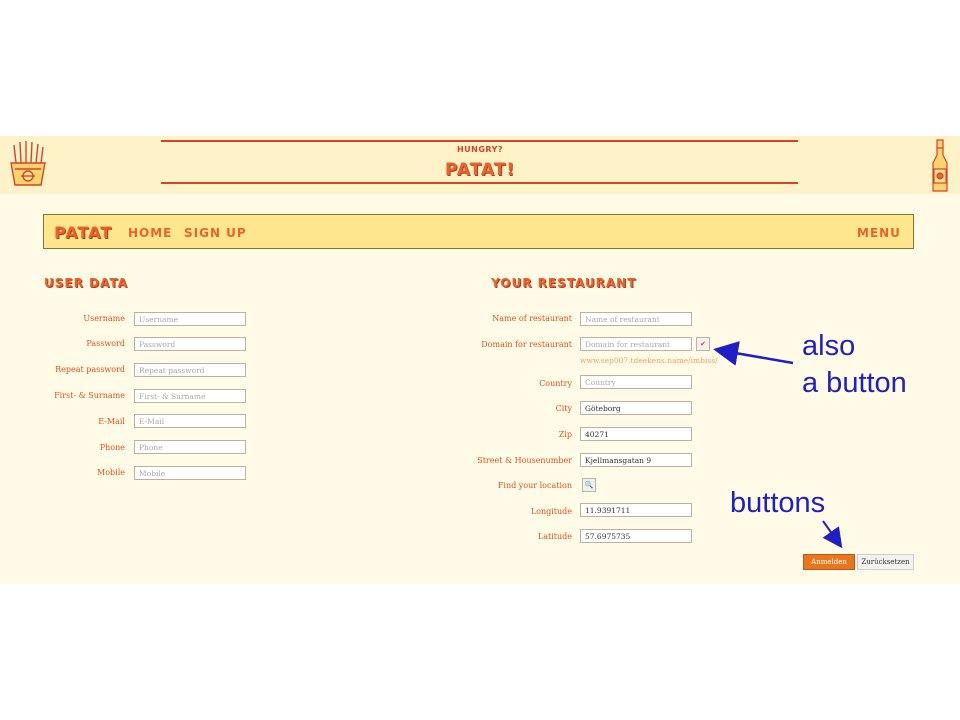  I want to click on zip-label: Zip, so click(565, 434).